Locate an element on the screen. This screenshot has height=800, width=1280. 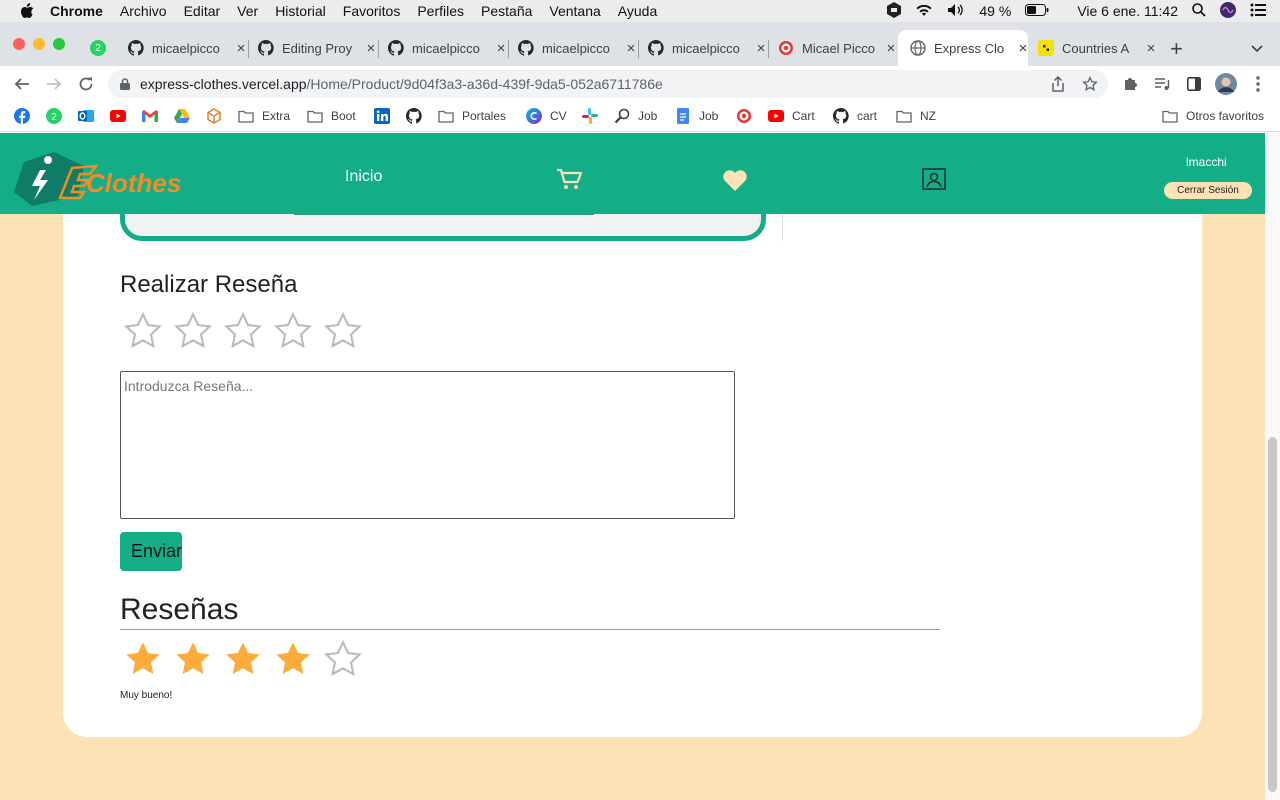
tab-8: Countries A × is located at coordinates (1098, 48).